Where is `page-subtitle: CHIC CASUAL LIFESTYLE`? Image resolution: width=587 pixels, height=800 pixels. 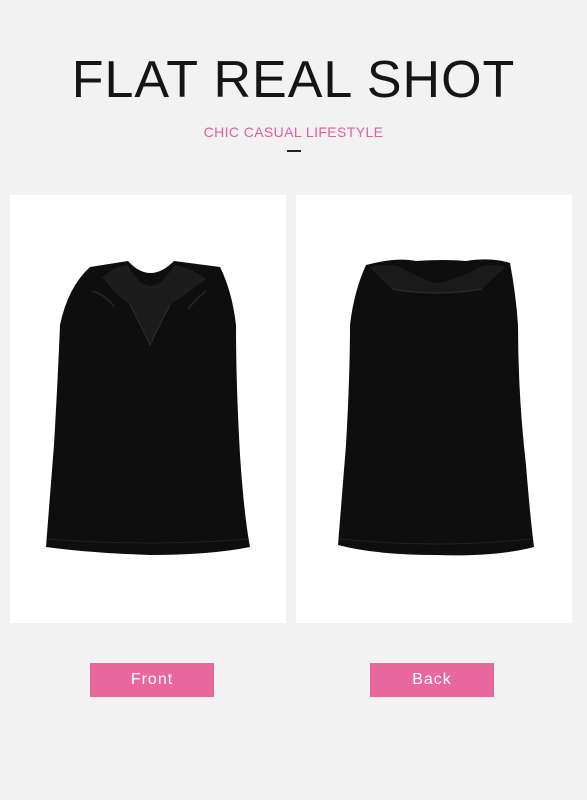
page-subtitle: CHIC CASUAL LIFESTYLE is located at coordinates (293, 132).